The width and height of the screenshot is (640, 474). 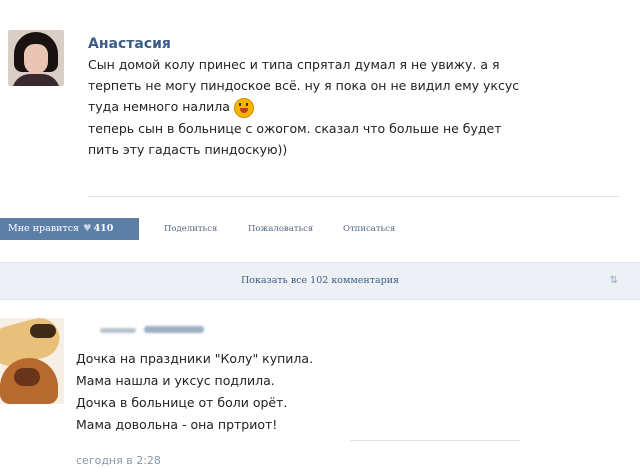 I want to click on comment-line: Дочка в больнице от боли орёт., so click(x=182, y=402).